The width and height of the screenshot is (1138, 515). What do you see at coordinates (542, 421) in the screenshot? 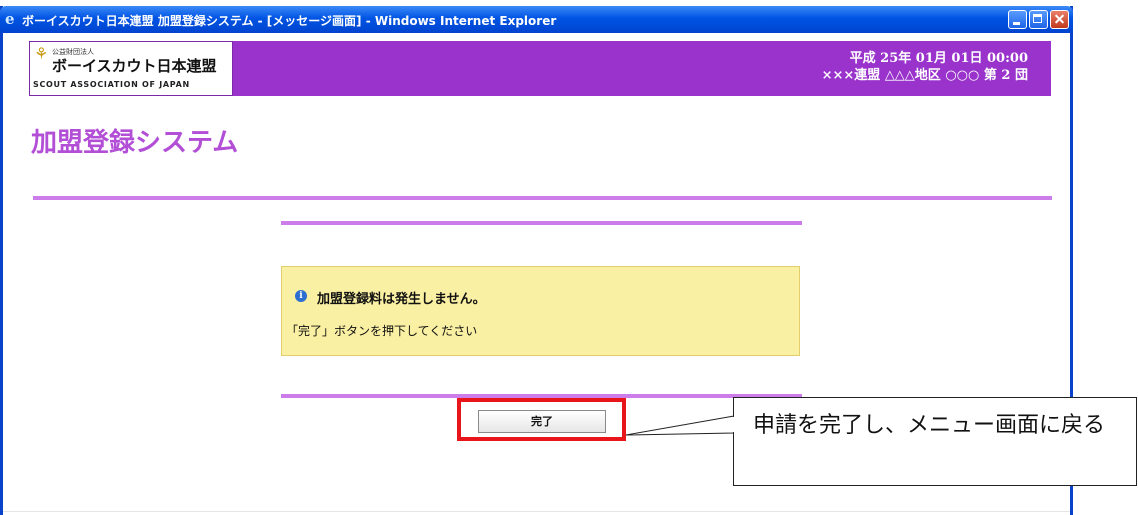
I see `done-button: 完了` at bounding box center [542, 421].